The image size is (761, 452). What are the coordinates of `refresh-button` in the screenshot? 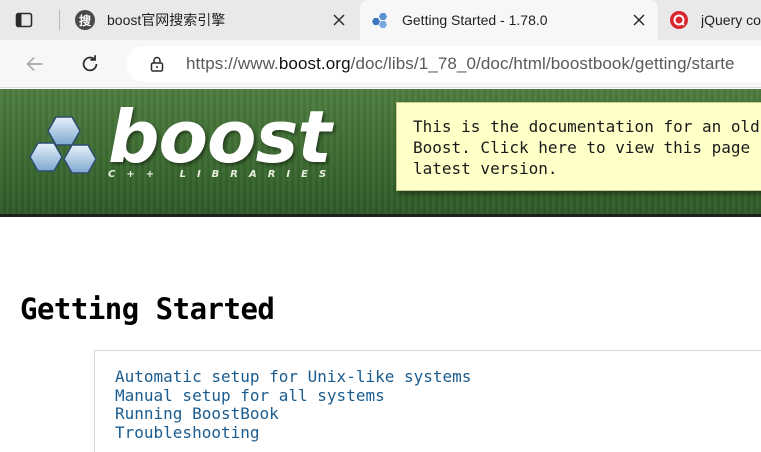 It's located at (90, 64).